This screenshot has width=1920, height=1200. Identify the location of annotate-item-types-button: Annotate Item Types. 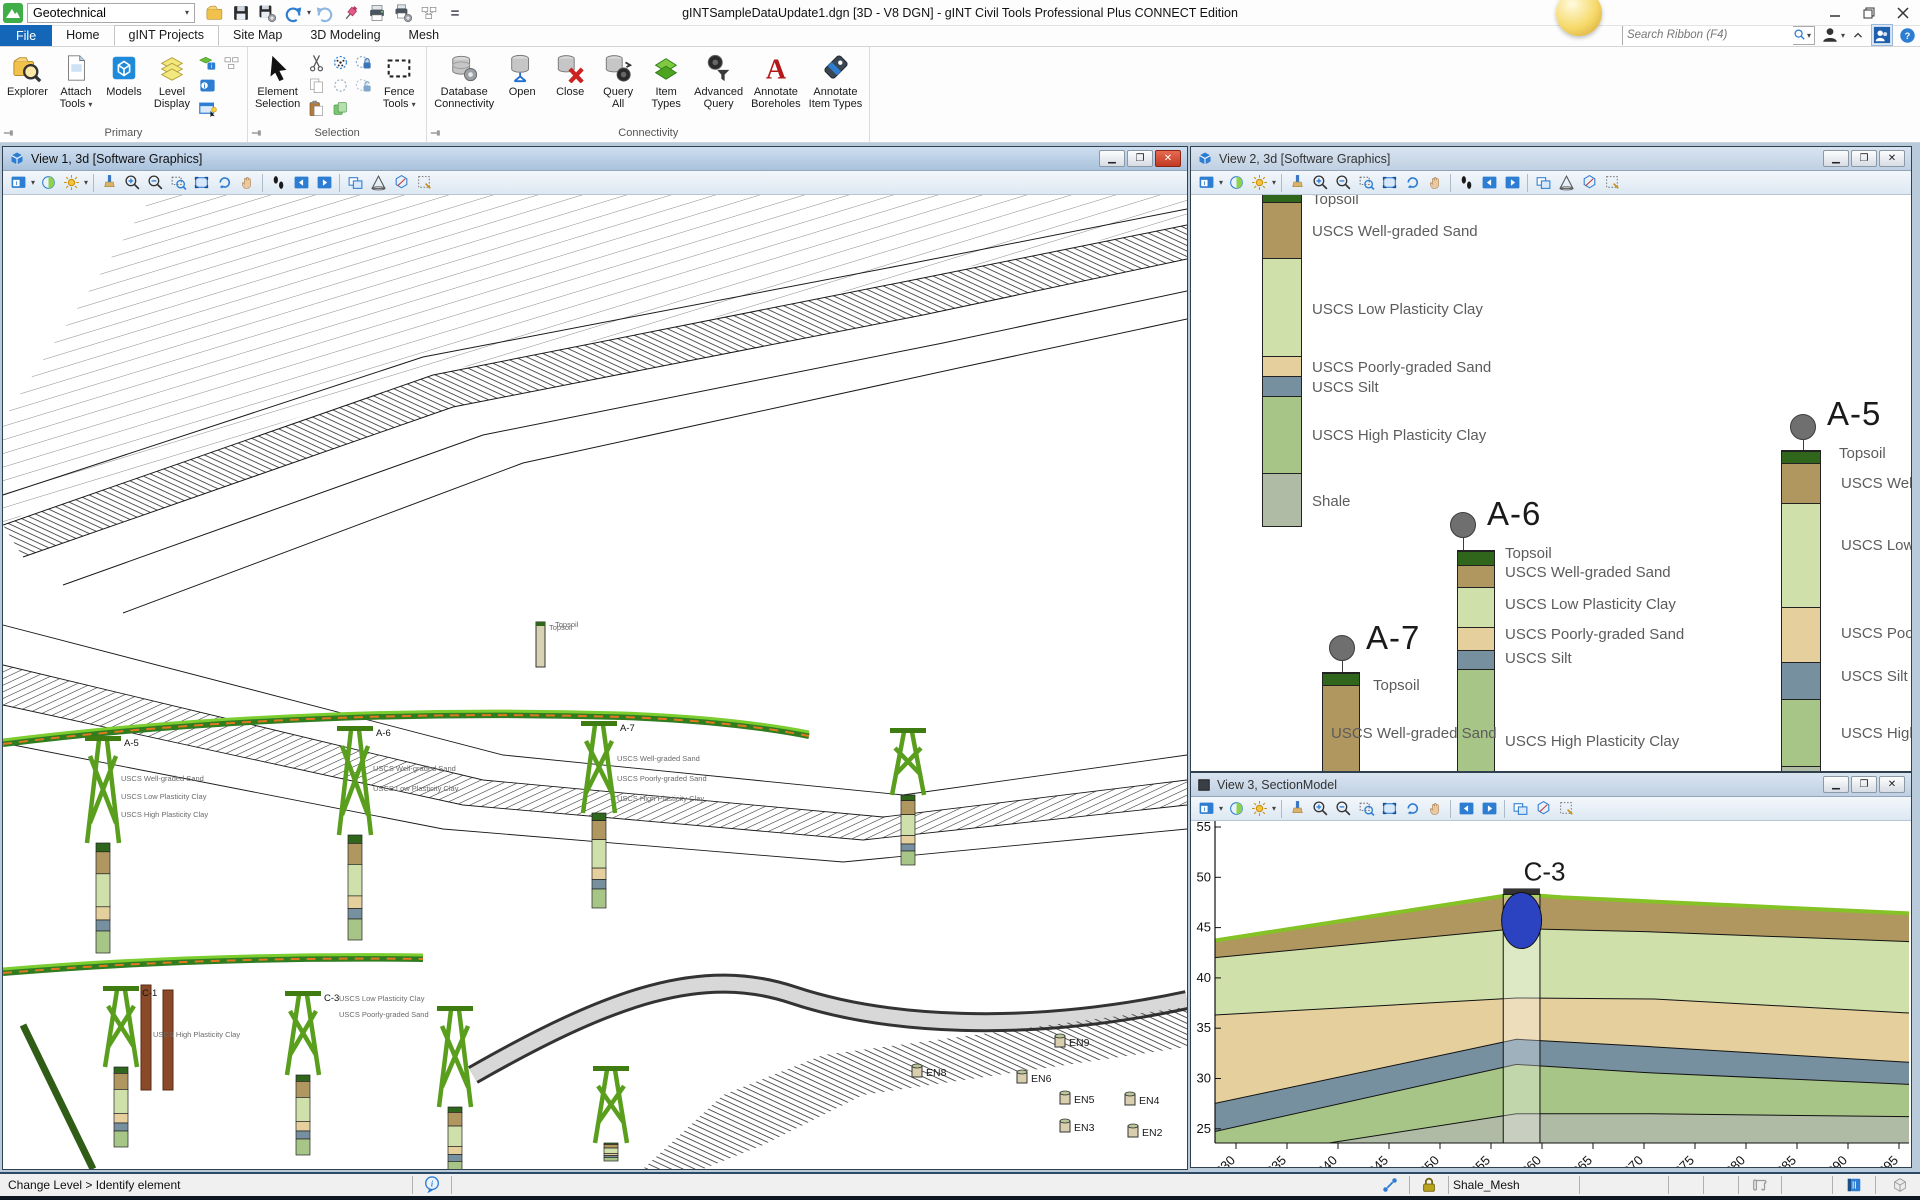
(836, 80).